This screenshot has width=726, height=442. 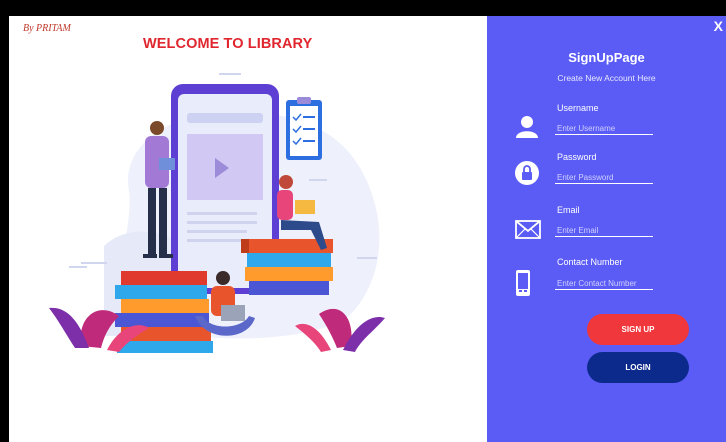 I want to click on contact-label: Contact Number, so click(x=590, y=262).